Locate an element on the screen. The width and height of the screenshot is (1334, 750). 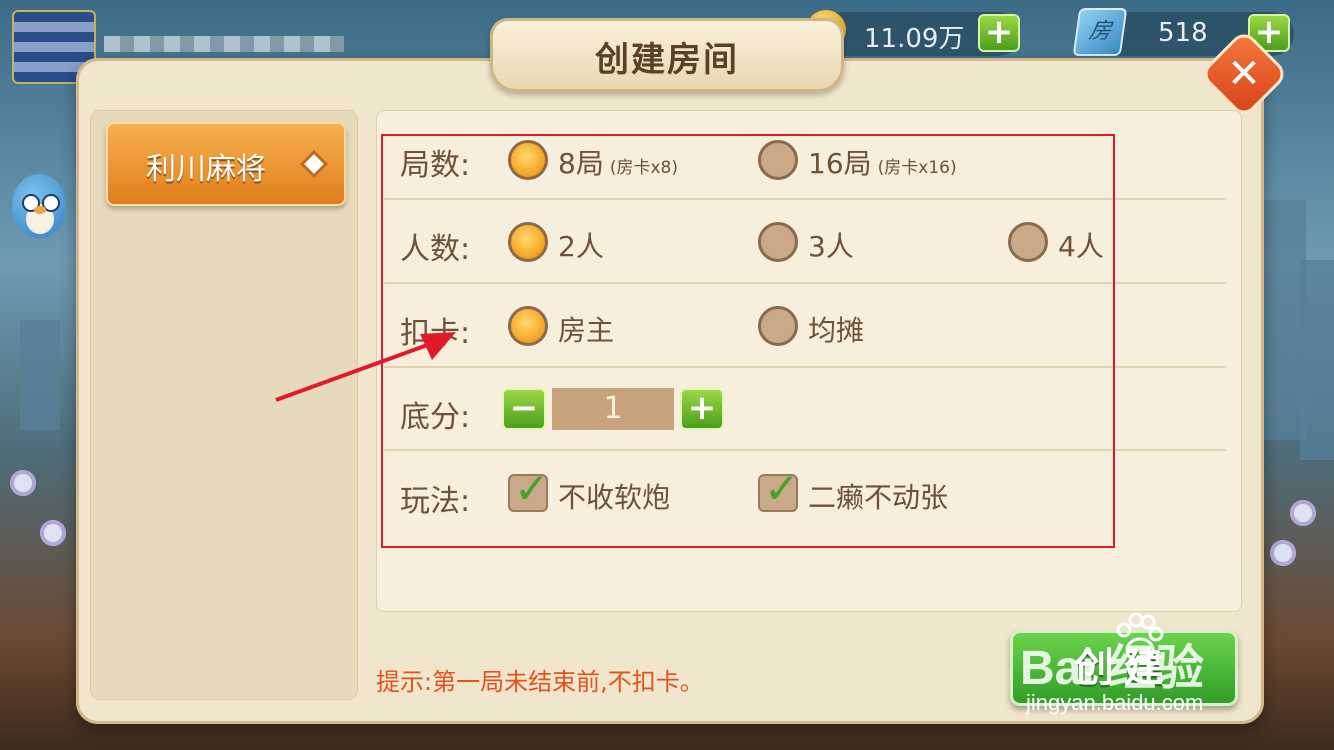
dialog-title-tab: 创建房间 is located at coordinates (667, 55).